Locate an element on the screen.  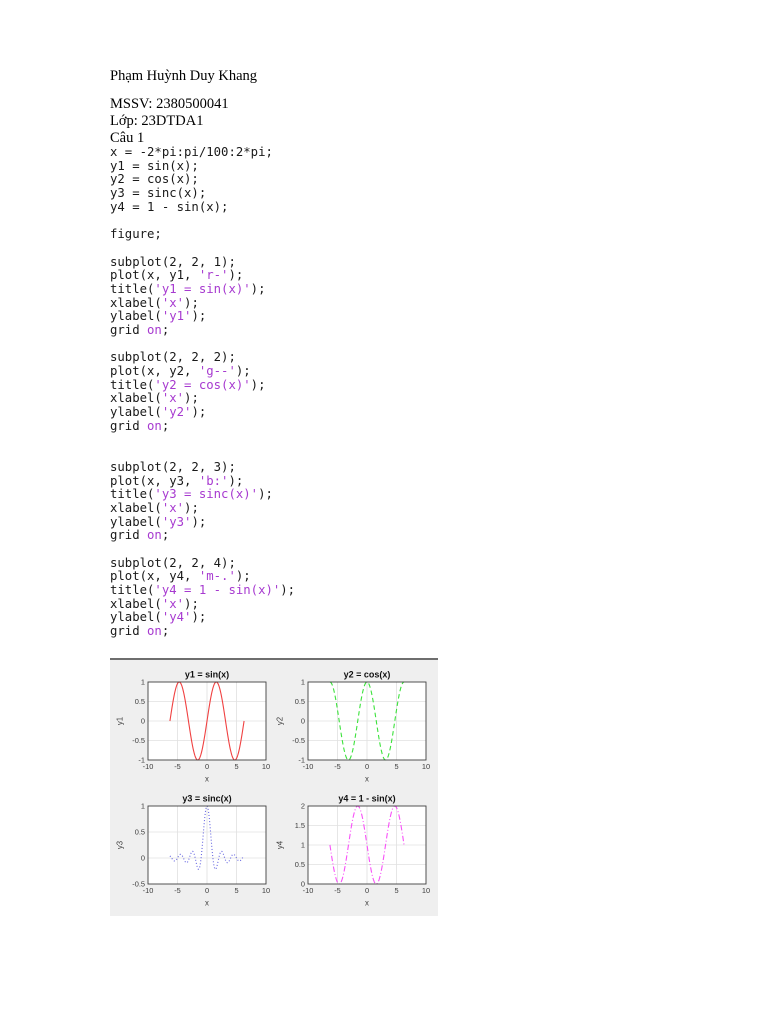
code-line: ylabel('y3'); is located at coordinates (202, 522).